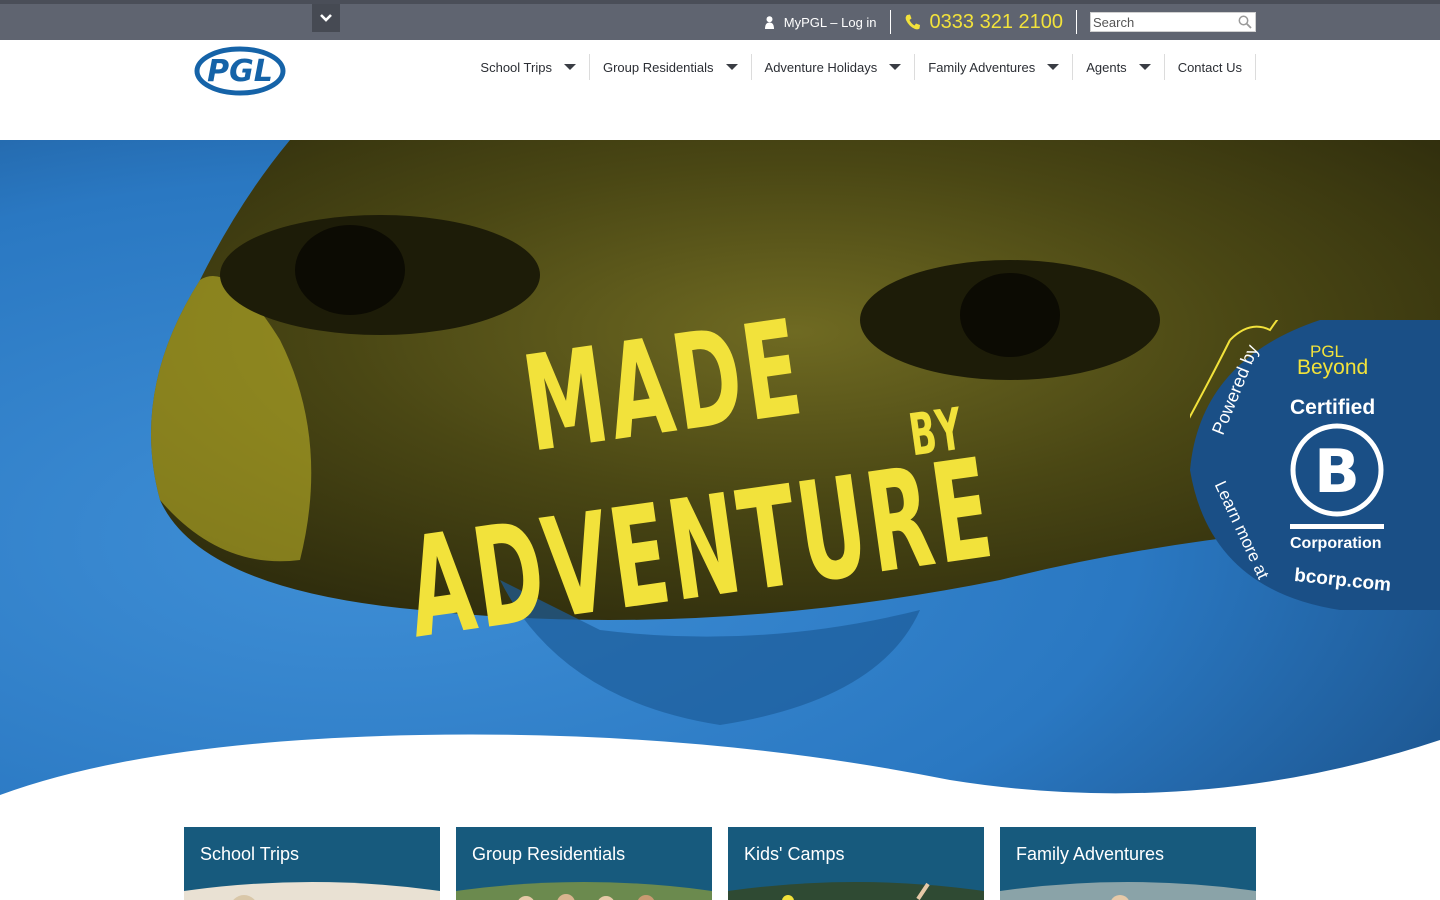 Image resolution: width=1440 pixels, height=900 pixels. I want to click on utility-bar: MyPGL – Log in 0333 321 2100, so click(720, 20).